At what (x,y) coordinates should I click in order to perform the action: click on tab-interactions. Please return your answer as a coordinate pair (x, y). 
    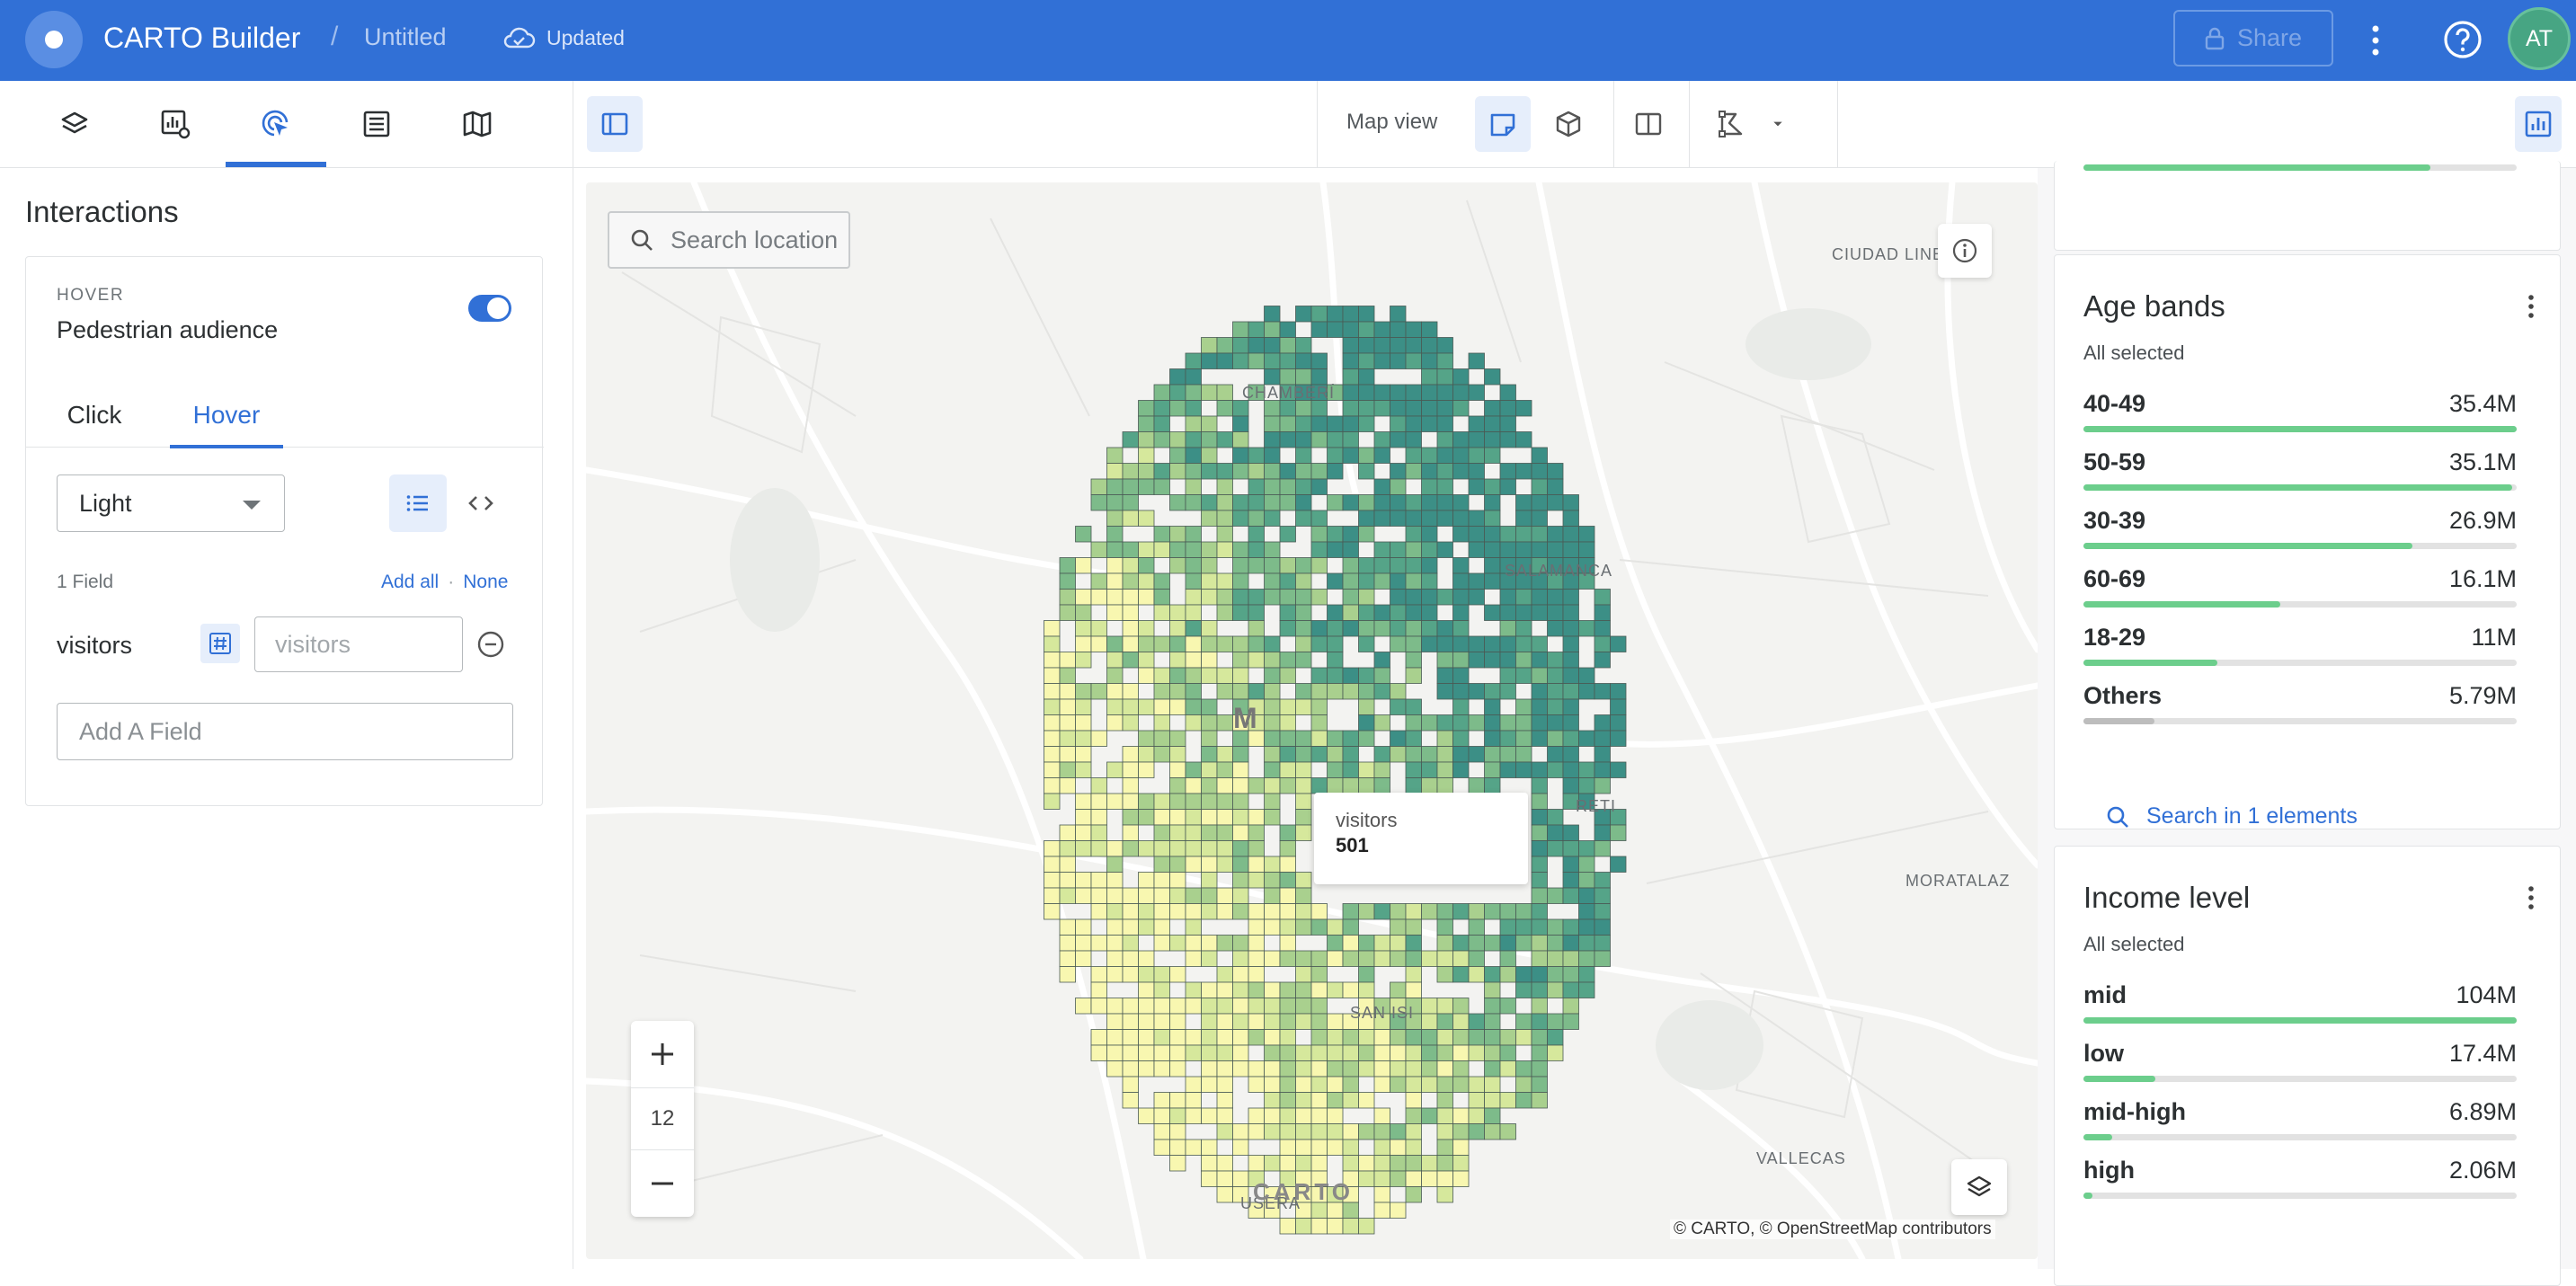
    Looking at the image, I should click on (276, 124).